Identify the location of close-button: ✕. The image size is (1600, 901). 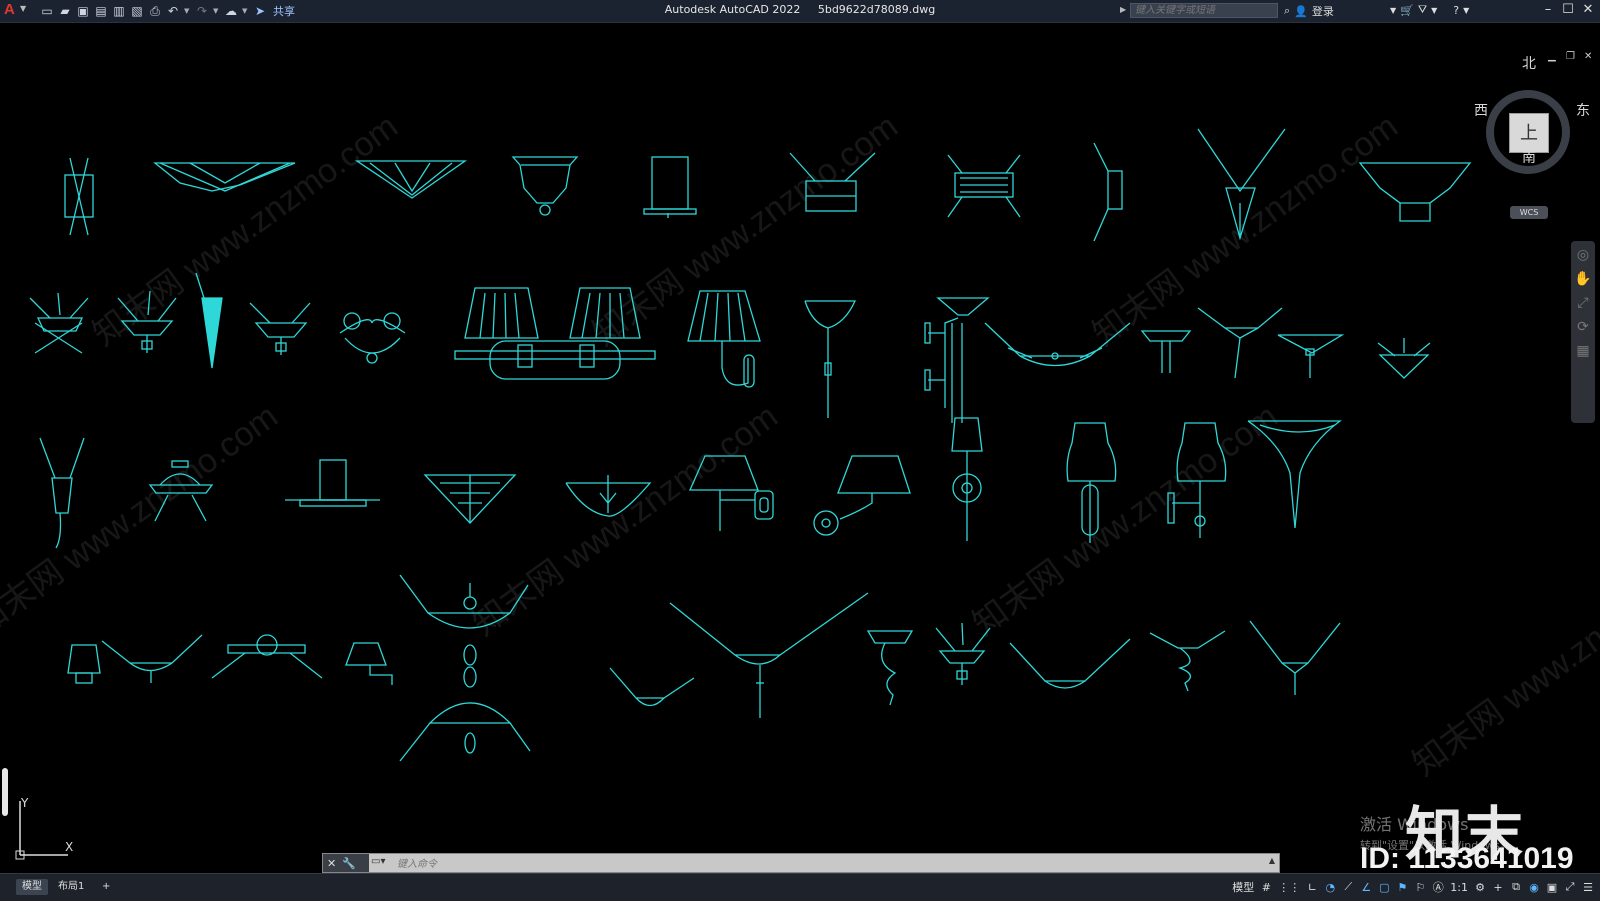
(1588, 9).